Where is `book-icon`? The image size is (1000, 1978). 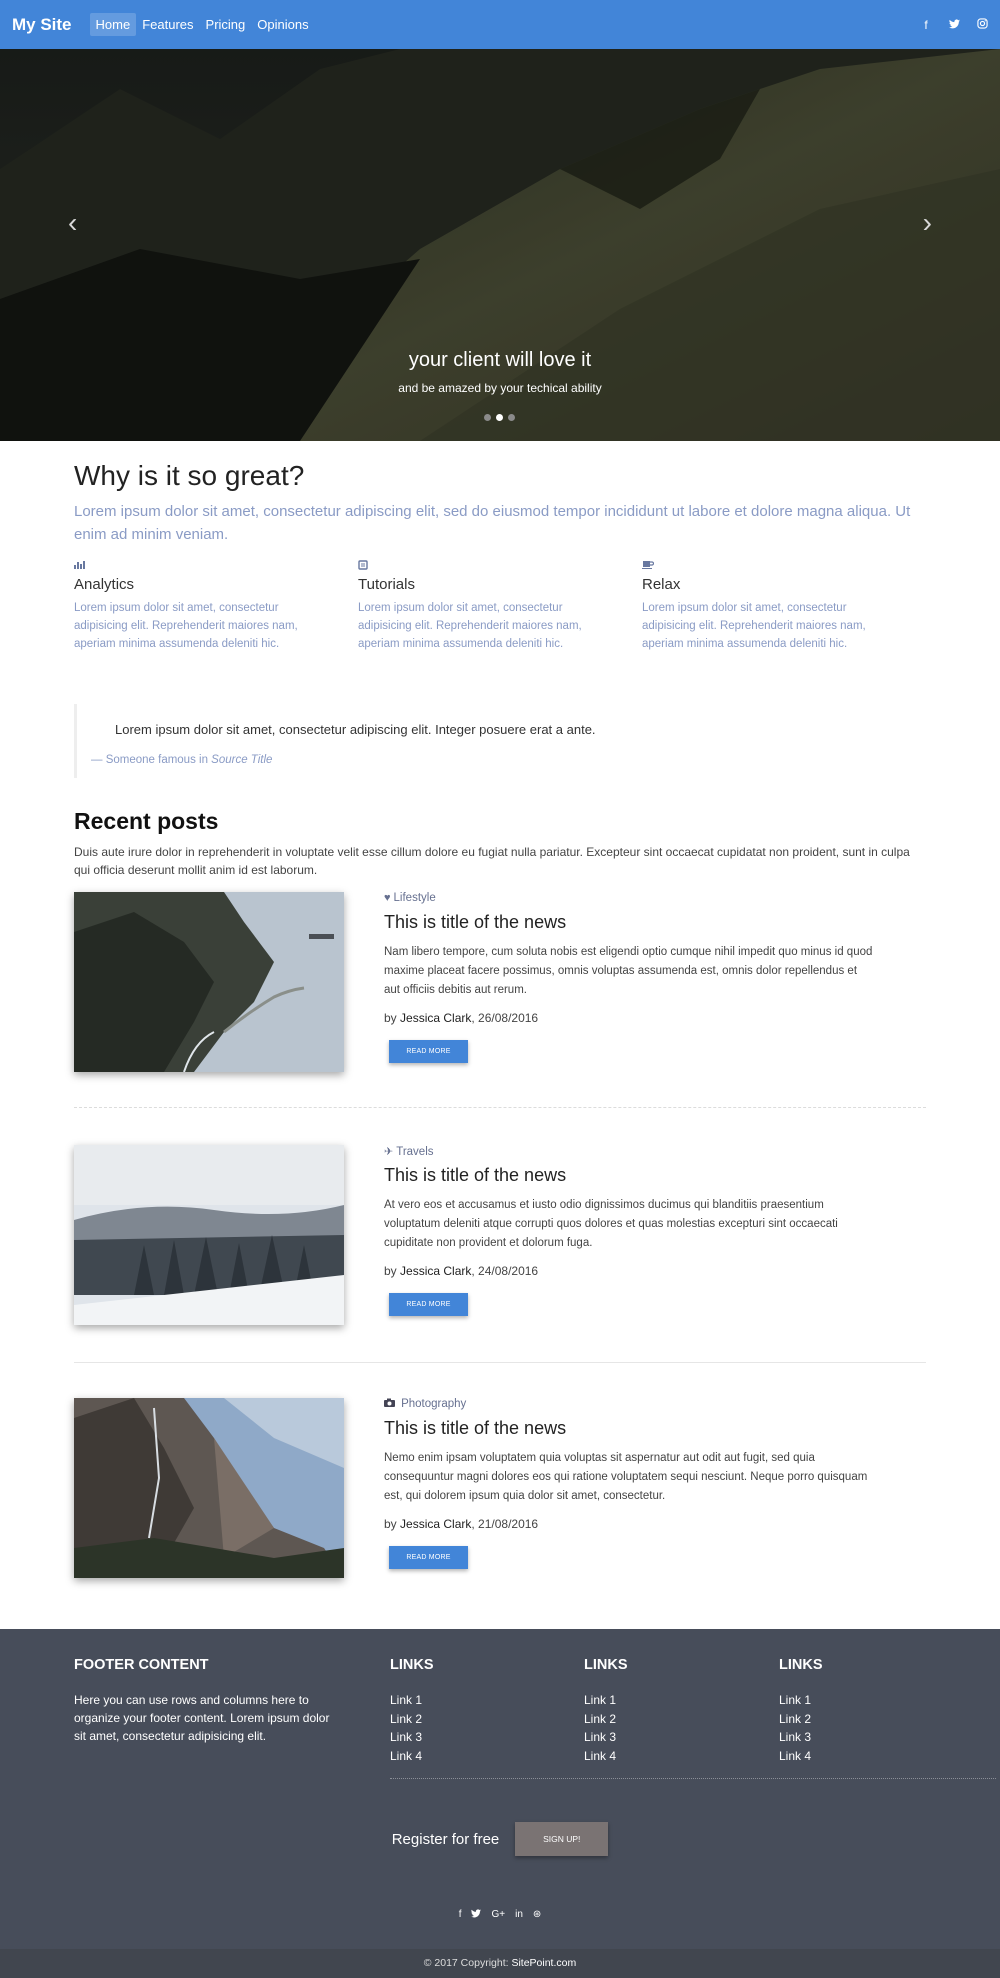 book-icon is located at coordinates (500, 567).